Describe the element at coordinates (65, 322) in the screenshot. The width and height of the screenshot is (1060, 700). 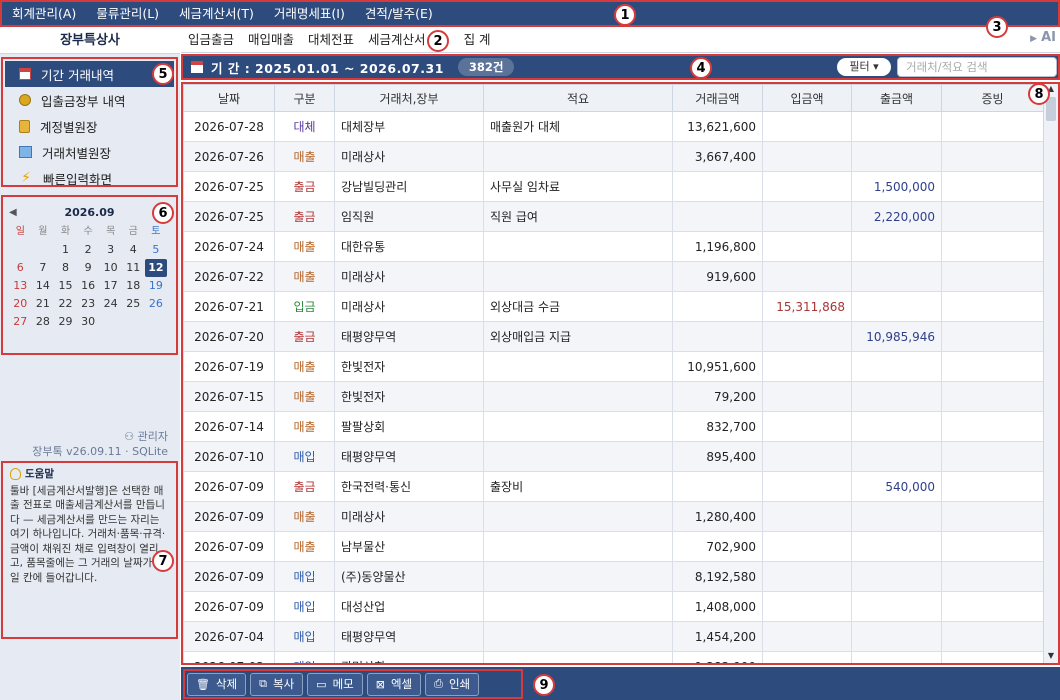
I see `calendar-day: 29` at that location.